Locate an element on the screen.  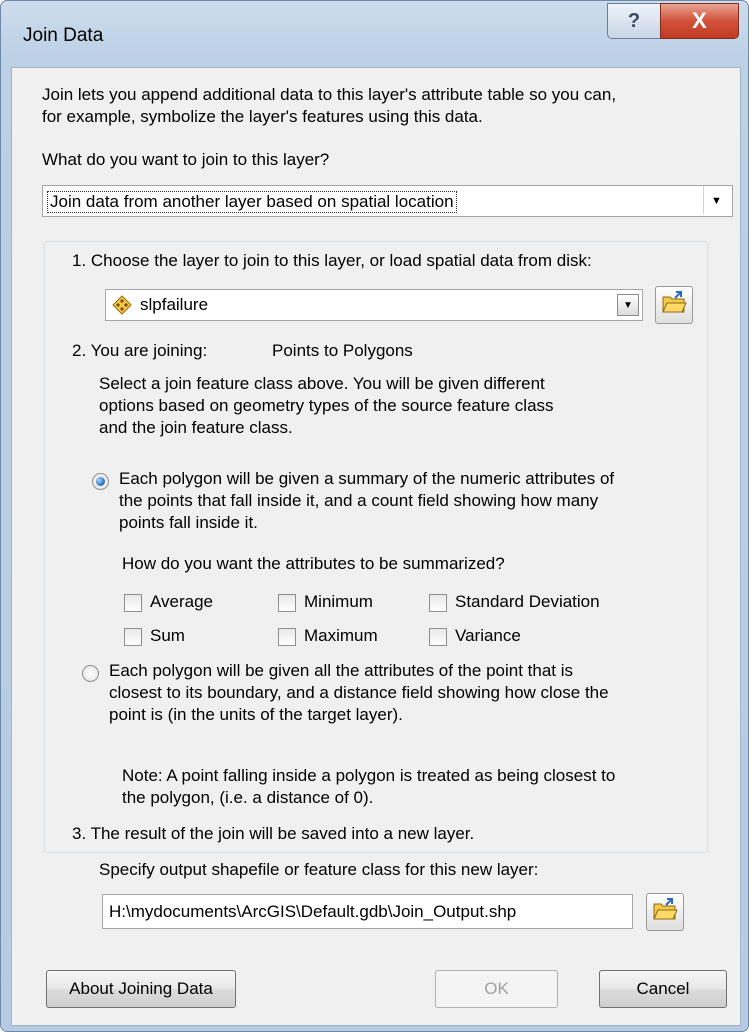
maximum-checkbox is located at coordinates (287, 637).